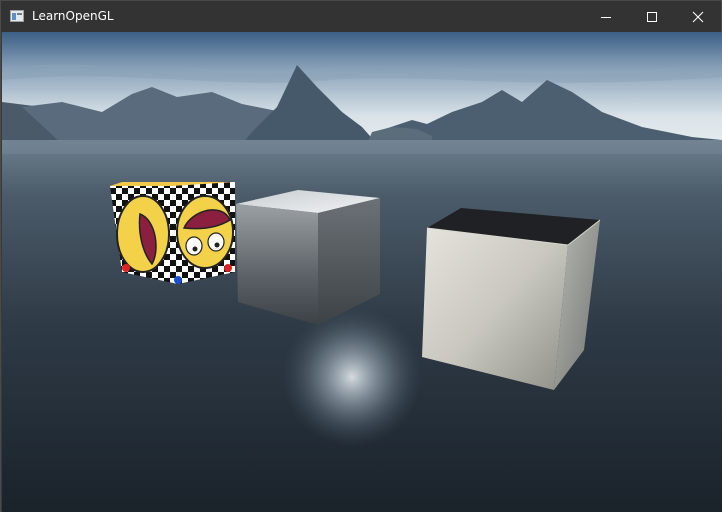  I want to click on close-button, so click(698, 16).